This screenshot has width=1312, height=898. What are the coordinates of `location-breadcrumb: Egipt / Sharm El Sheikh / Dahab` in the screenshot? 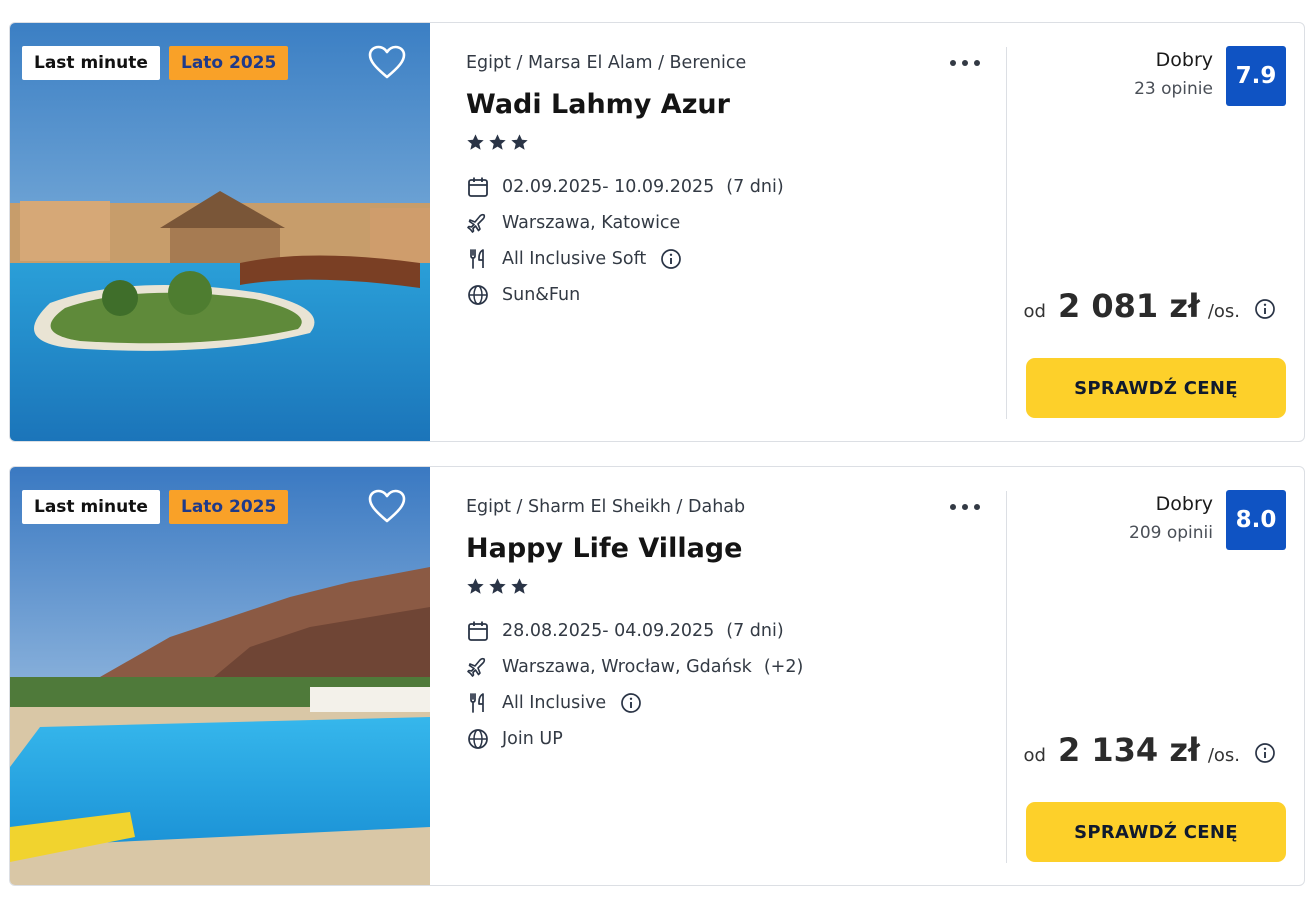 It's located at (605, 507).